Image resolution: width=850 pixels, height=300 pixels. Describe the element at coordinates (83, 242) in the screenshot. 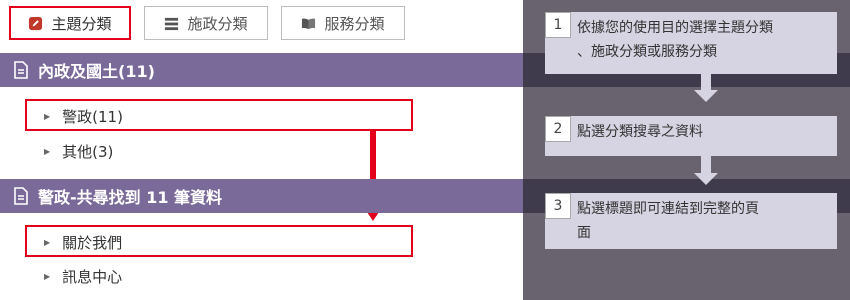

I see `result-item-about: ▶ 關於我們` at that location.